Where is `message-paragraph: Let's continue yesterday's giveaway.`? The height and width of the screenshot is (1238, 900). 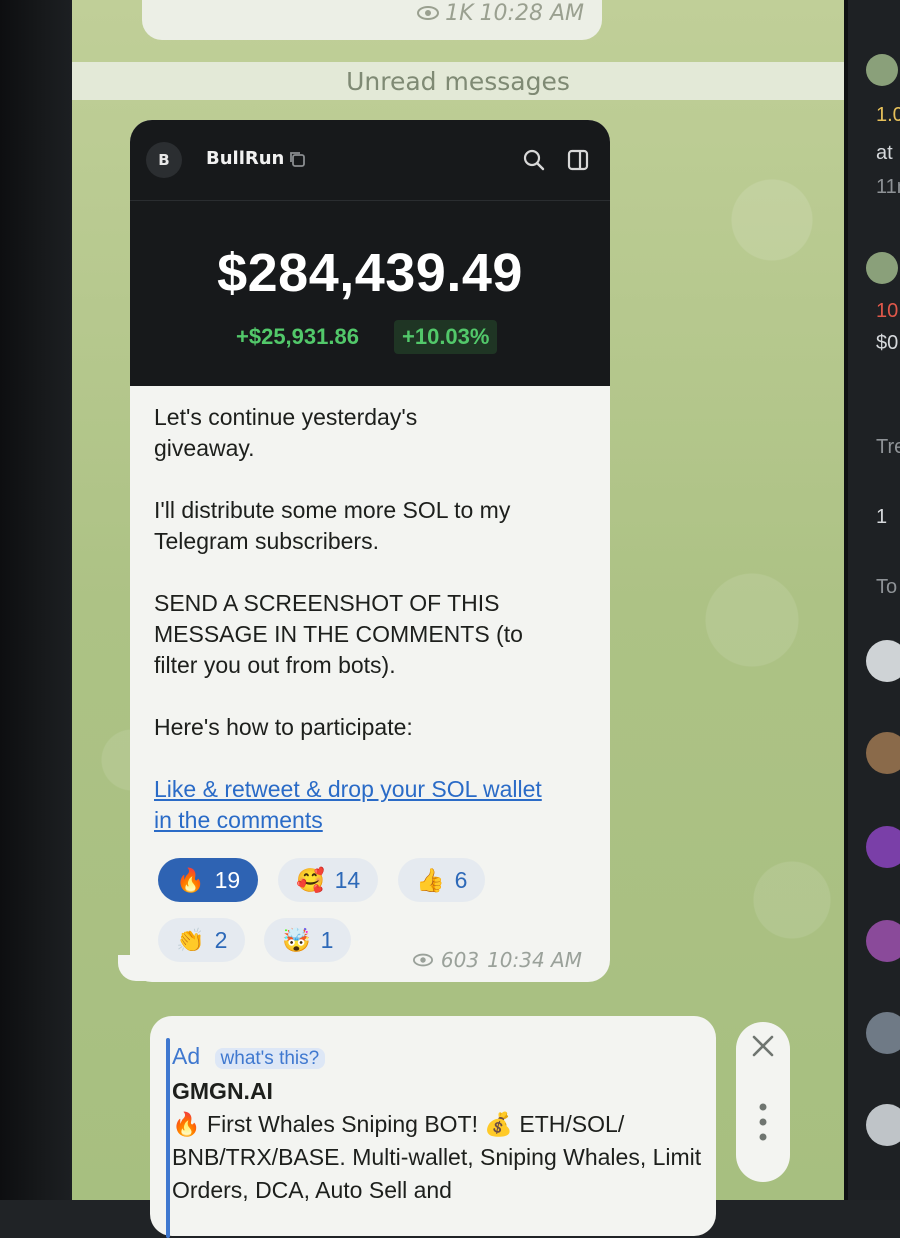 message-paragraph: Let's continue yesterday's giveaway. is located at coordinates (286, 432).